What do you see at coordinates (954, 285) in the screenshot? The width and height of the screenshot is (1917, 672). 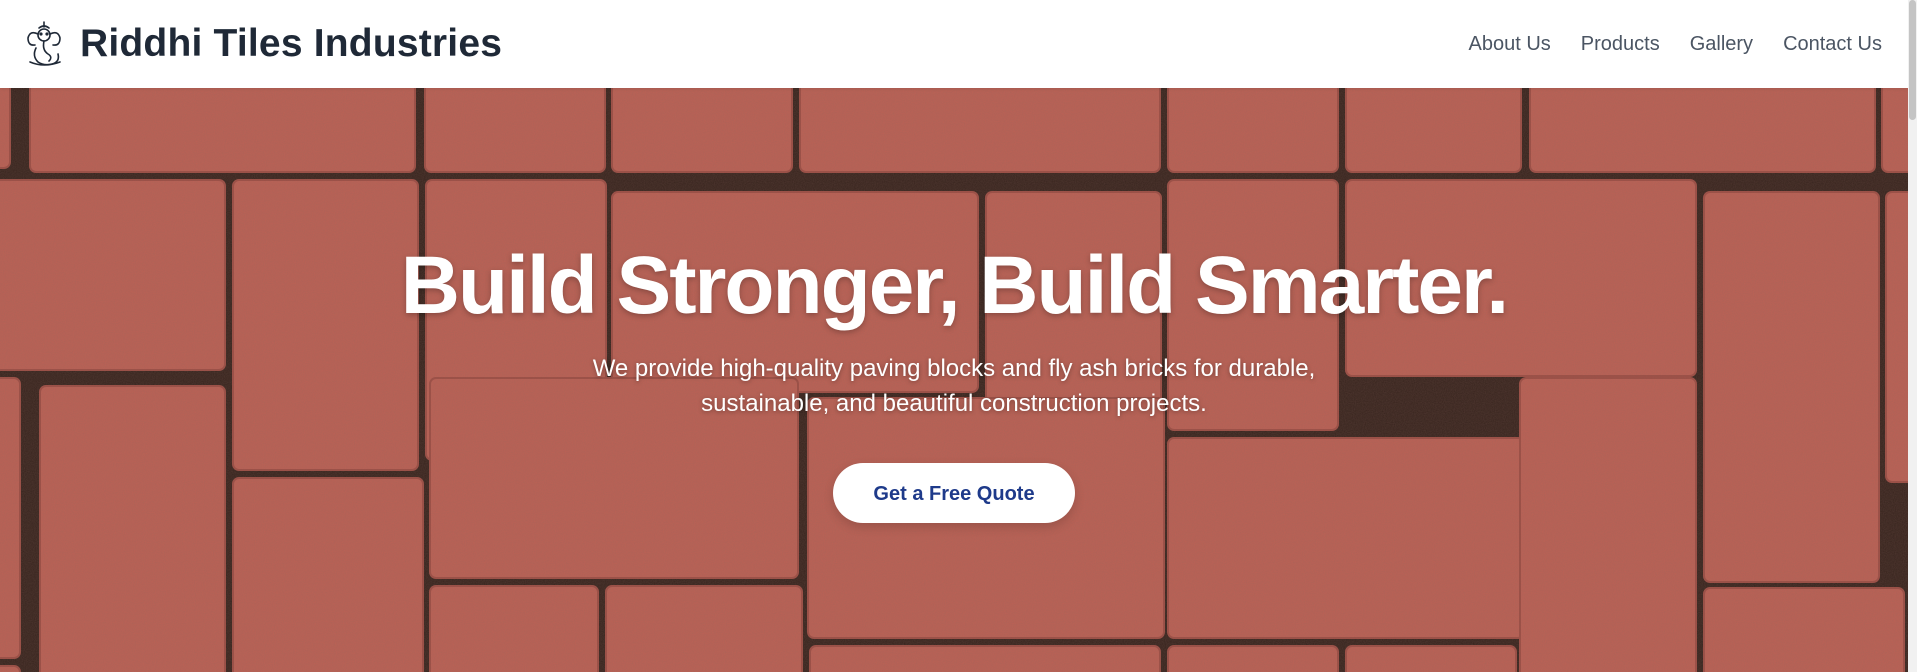 I see `hero-title: Build Stronger, Build Smarter.` at bounding box center [954, 285].